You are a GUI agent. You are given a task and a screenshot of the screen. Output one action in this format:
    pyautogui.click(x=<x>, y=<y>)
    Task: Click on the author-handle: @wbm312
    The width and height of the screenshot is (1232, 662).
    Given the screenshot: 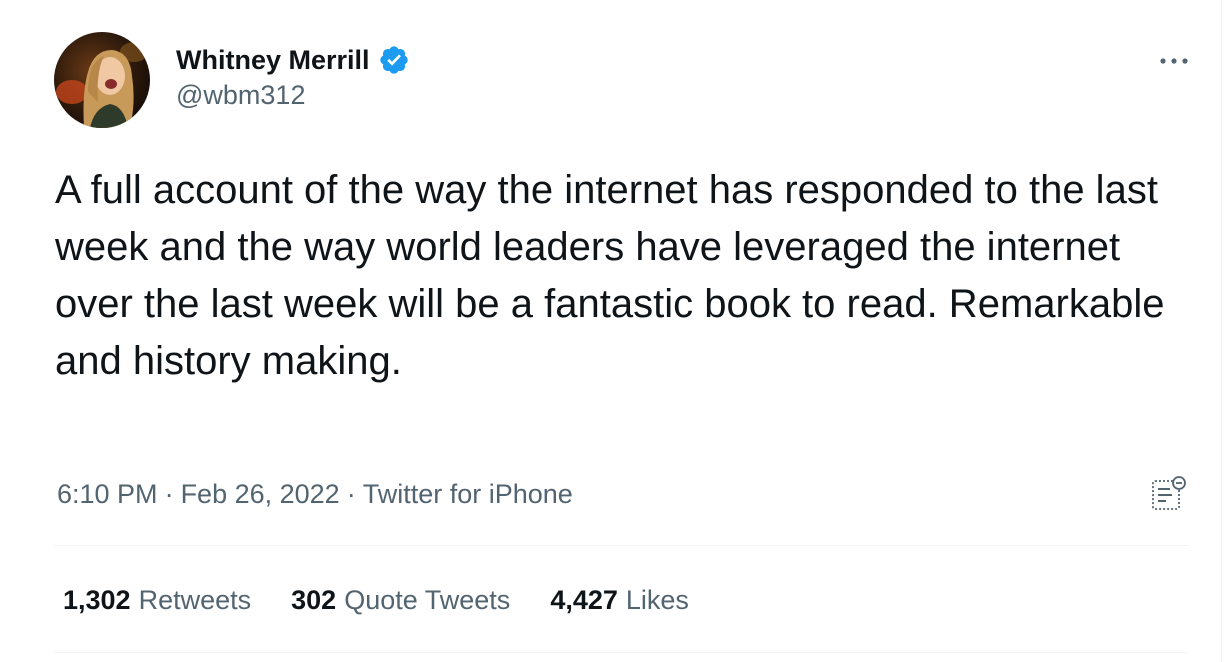 What is the action you would take?
    pyautogui.click(x=293, y=95)
    